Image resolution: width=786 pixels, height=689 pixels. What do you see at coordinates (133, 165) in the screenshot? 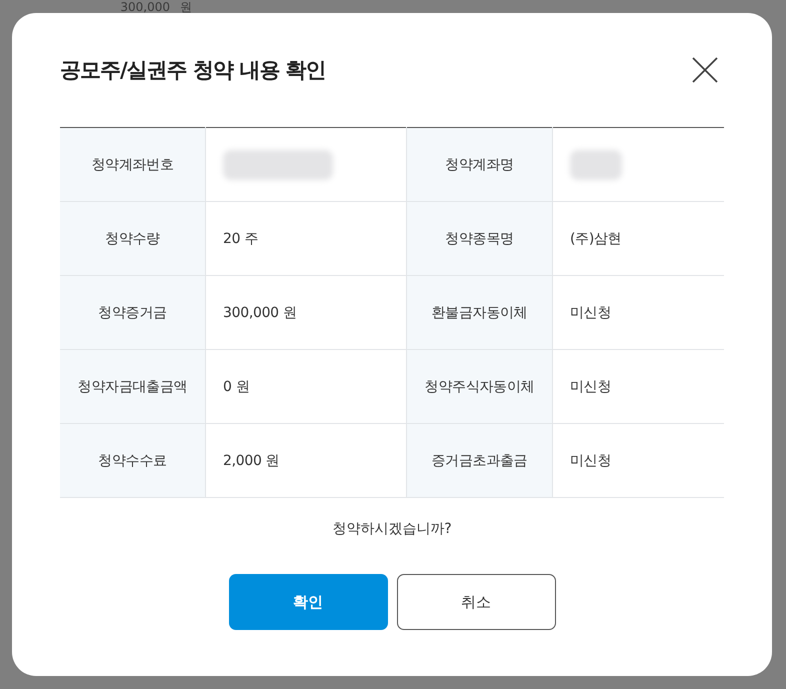
I see `label-cell: 청약계좌번호` at bounding box center [133, 165].